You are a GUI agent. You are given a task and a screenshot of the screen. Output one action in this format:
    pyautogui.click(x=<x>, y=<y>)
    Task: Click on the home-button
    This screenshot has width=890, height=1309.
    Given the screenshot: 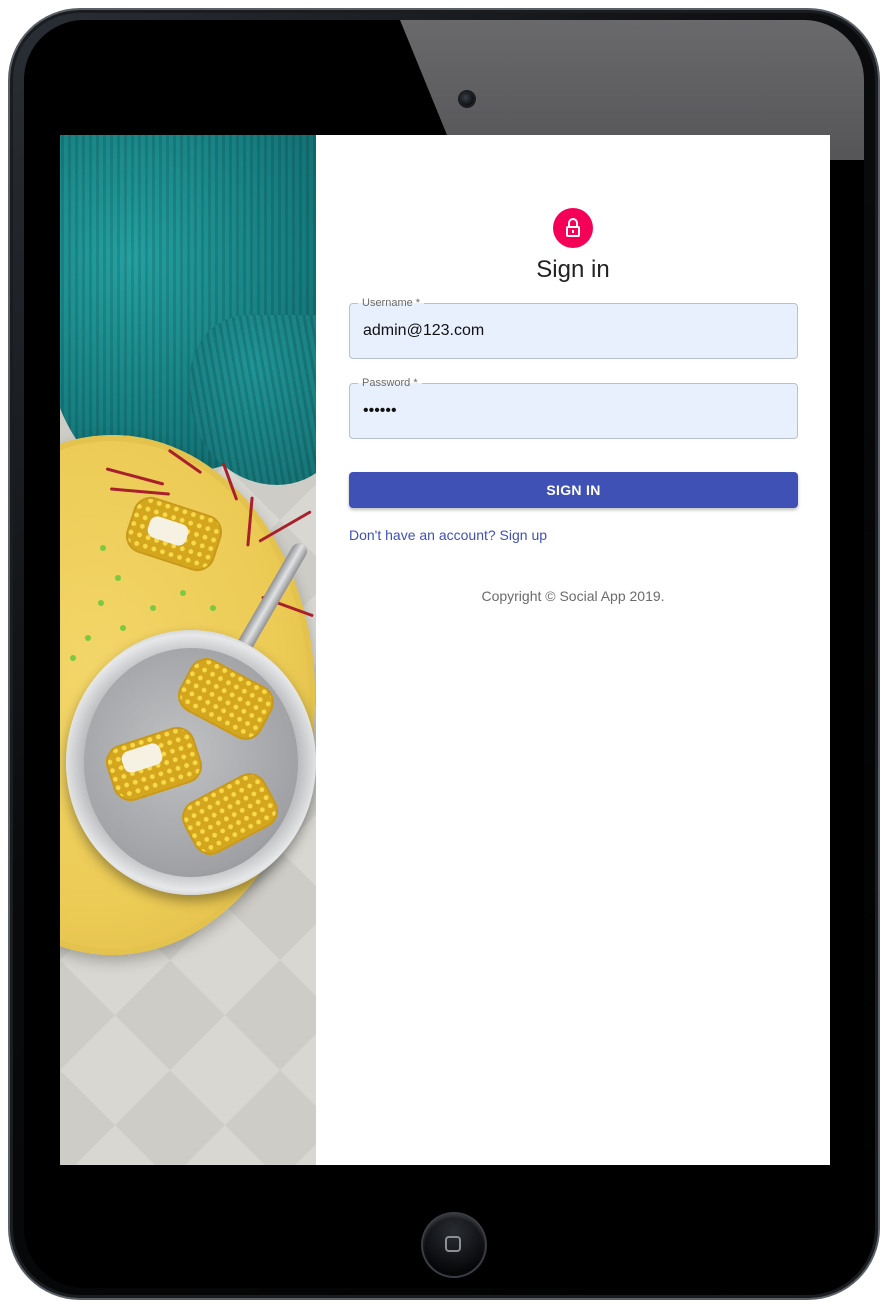 What is the action you would take?
    pyautogui.click(x=454, y=1245)
    